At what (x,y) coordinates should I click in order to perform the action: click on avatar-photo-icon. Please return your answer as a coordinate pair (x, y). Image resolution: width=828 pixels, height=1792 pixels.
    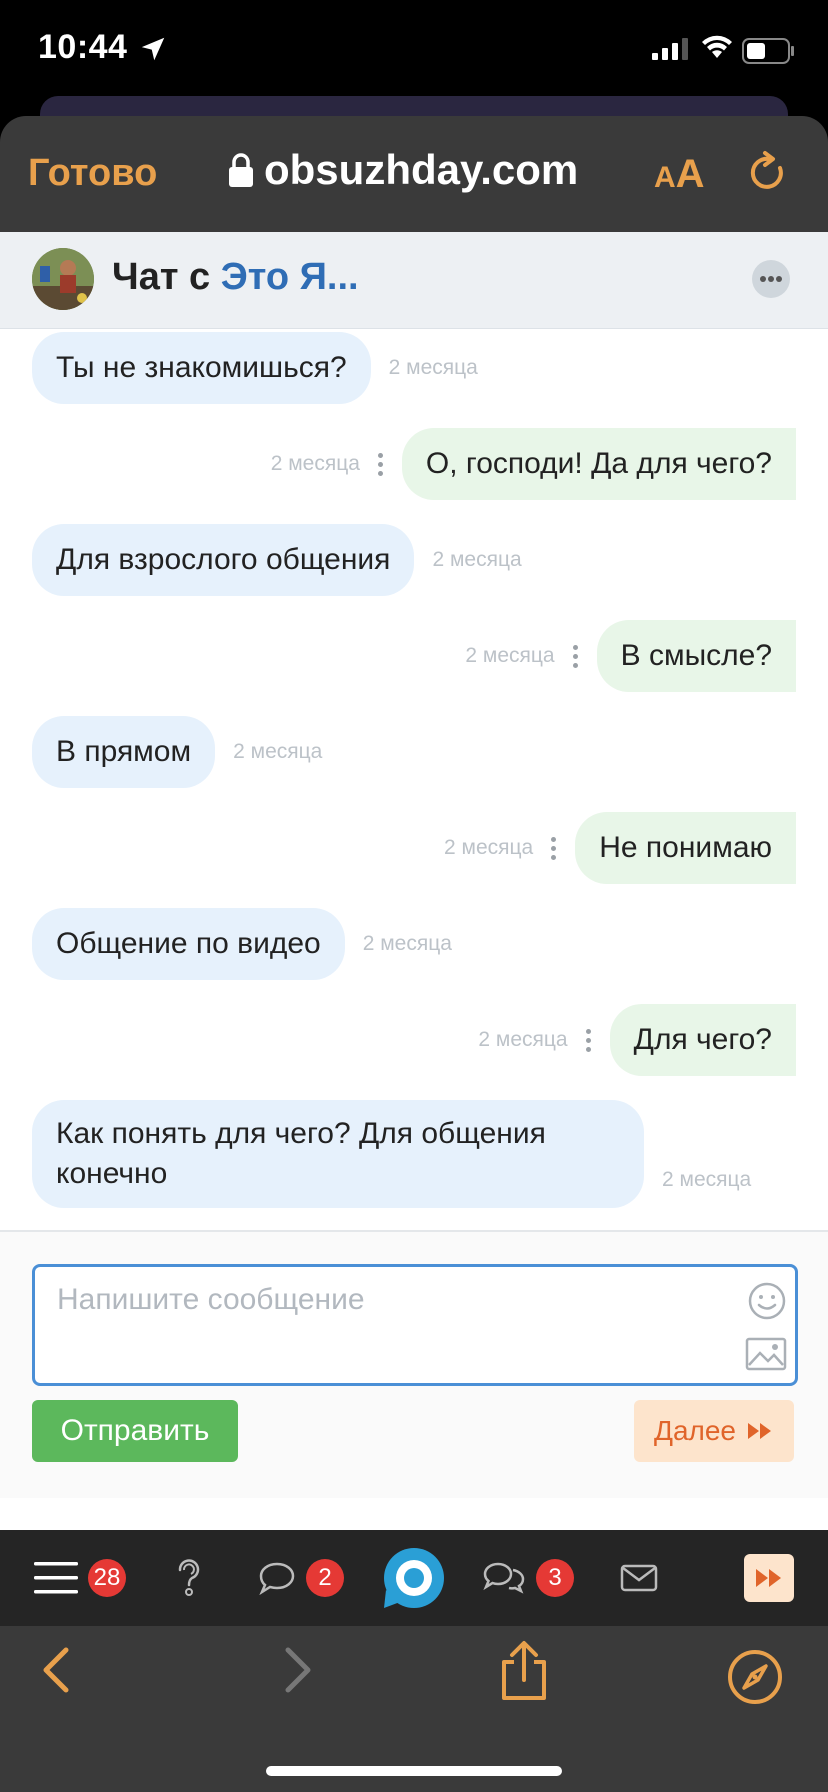
    Looking at the image, I should click on (63, 279).